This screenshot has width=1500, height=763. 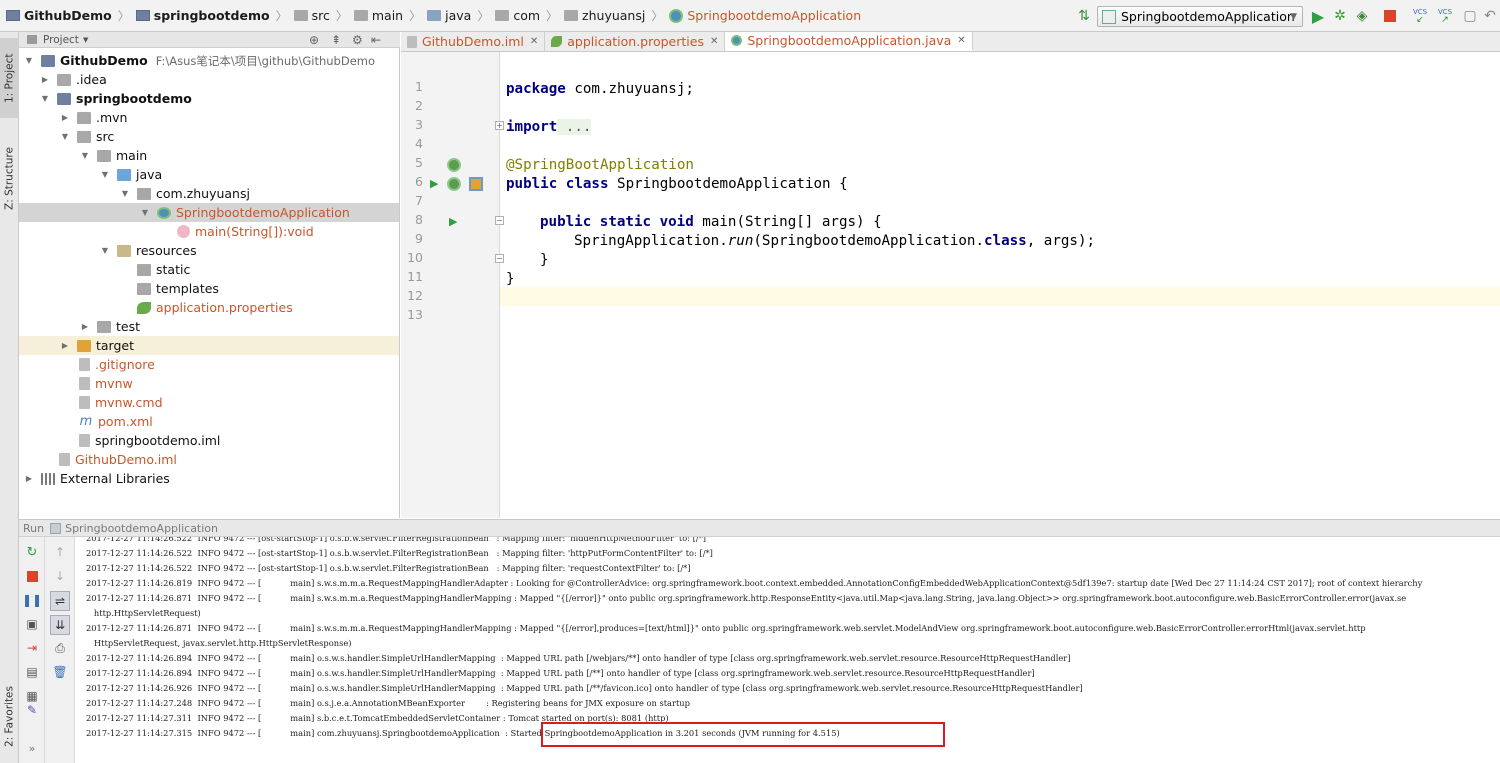 What do you see at coordinates (419, 143) in the screenshot?
I see `line-number: 4` at bounding box center [419, 143].